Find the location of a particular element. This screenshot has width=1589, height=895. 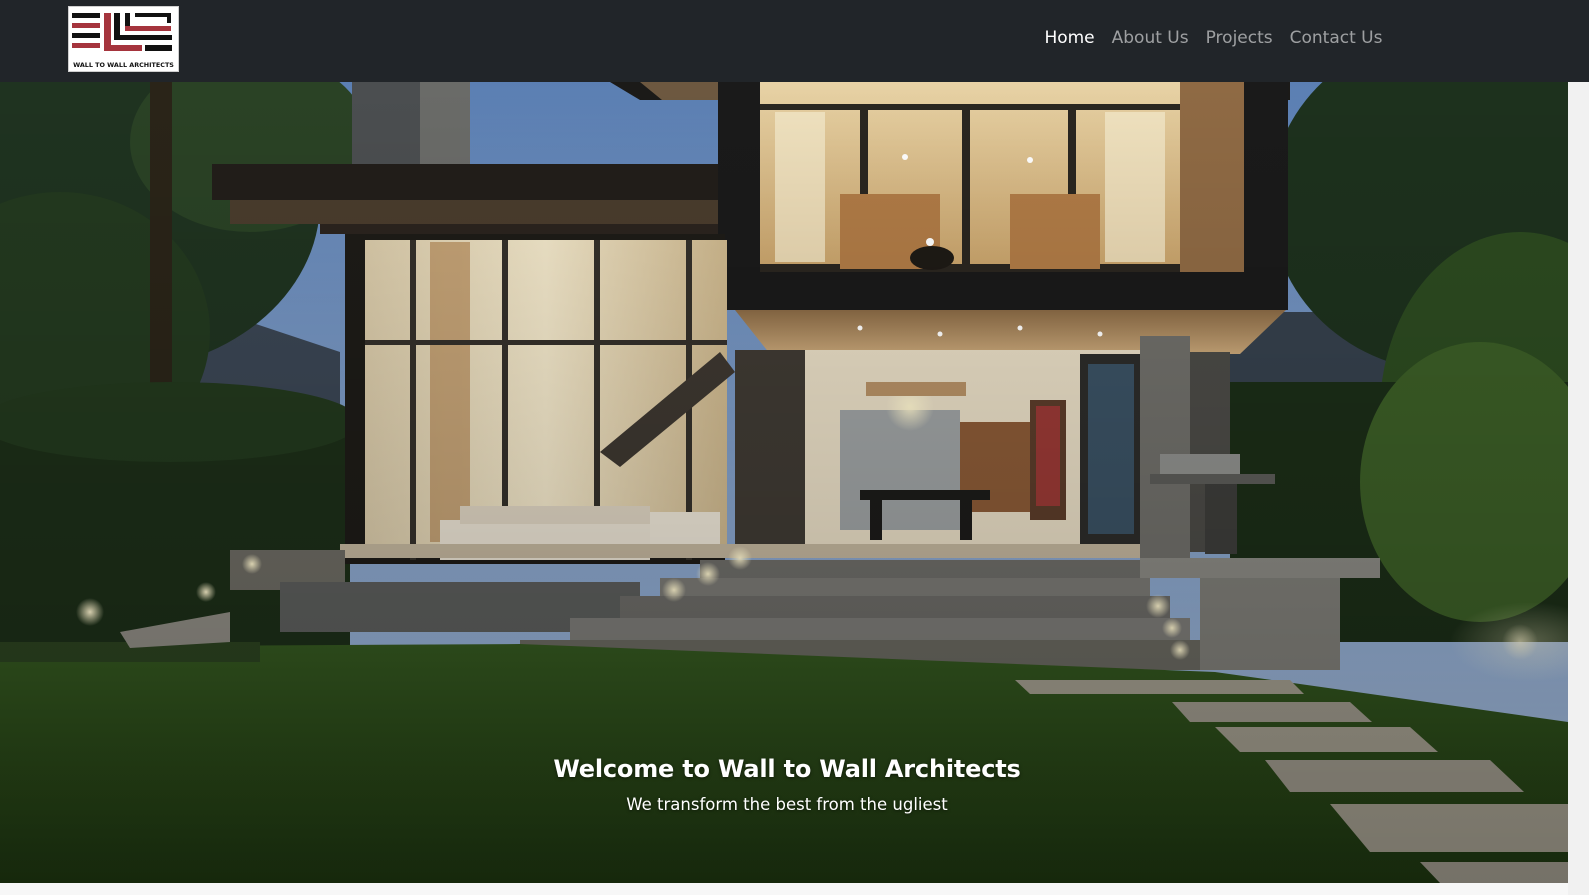

nav-home: Home is located at coordinates (1069, 38).